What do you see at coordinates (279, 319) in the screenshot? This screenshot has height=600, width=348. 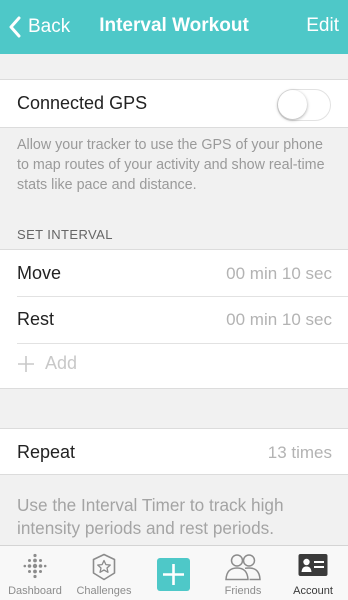 I see `rest-duration: 00 min 10 sec` at bounding box center [279, 319].